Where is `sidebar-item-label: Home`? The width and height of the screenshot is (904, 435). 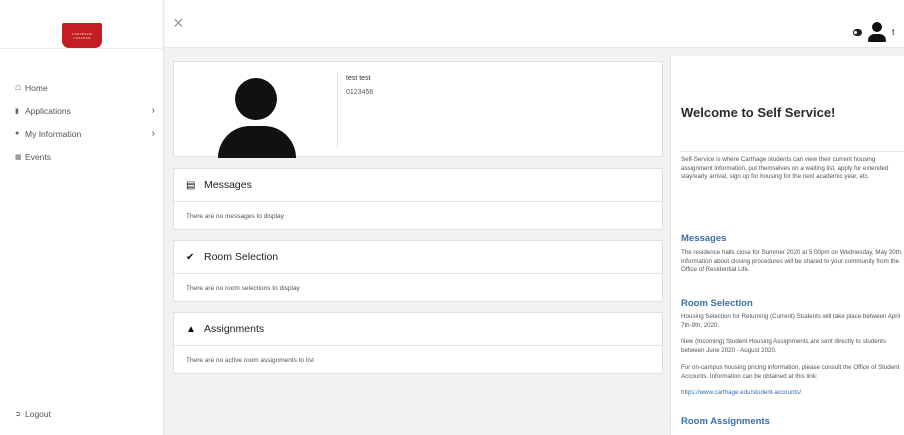
sidebar-item-label: Home is located at coordinates (36, 87).